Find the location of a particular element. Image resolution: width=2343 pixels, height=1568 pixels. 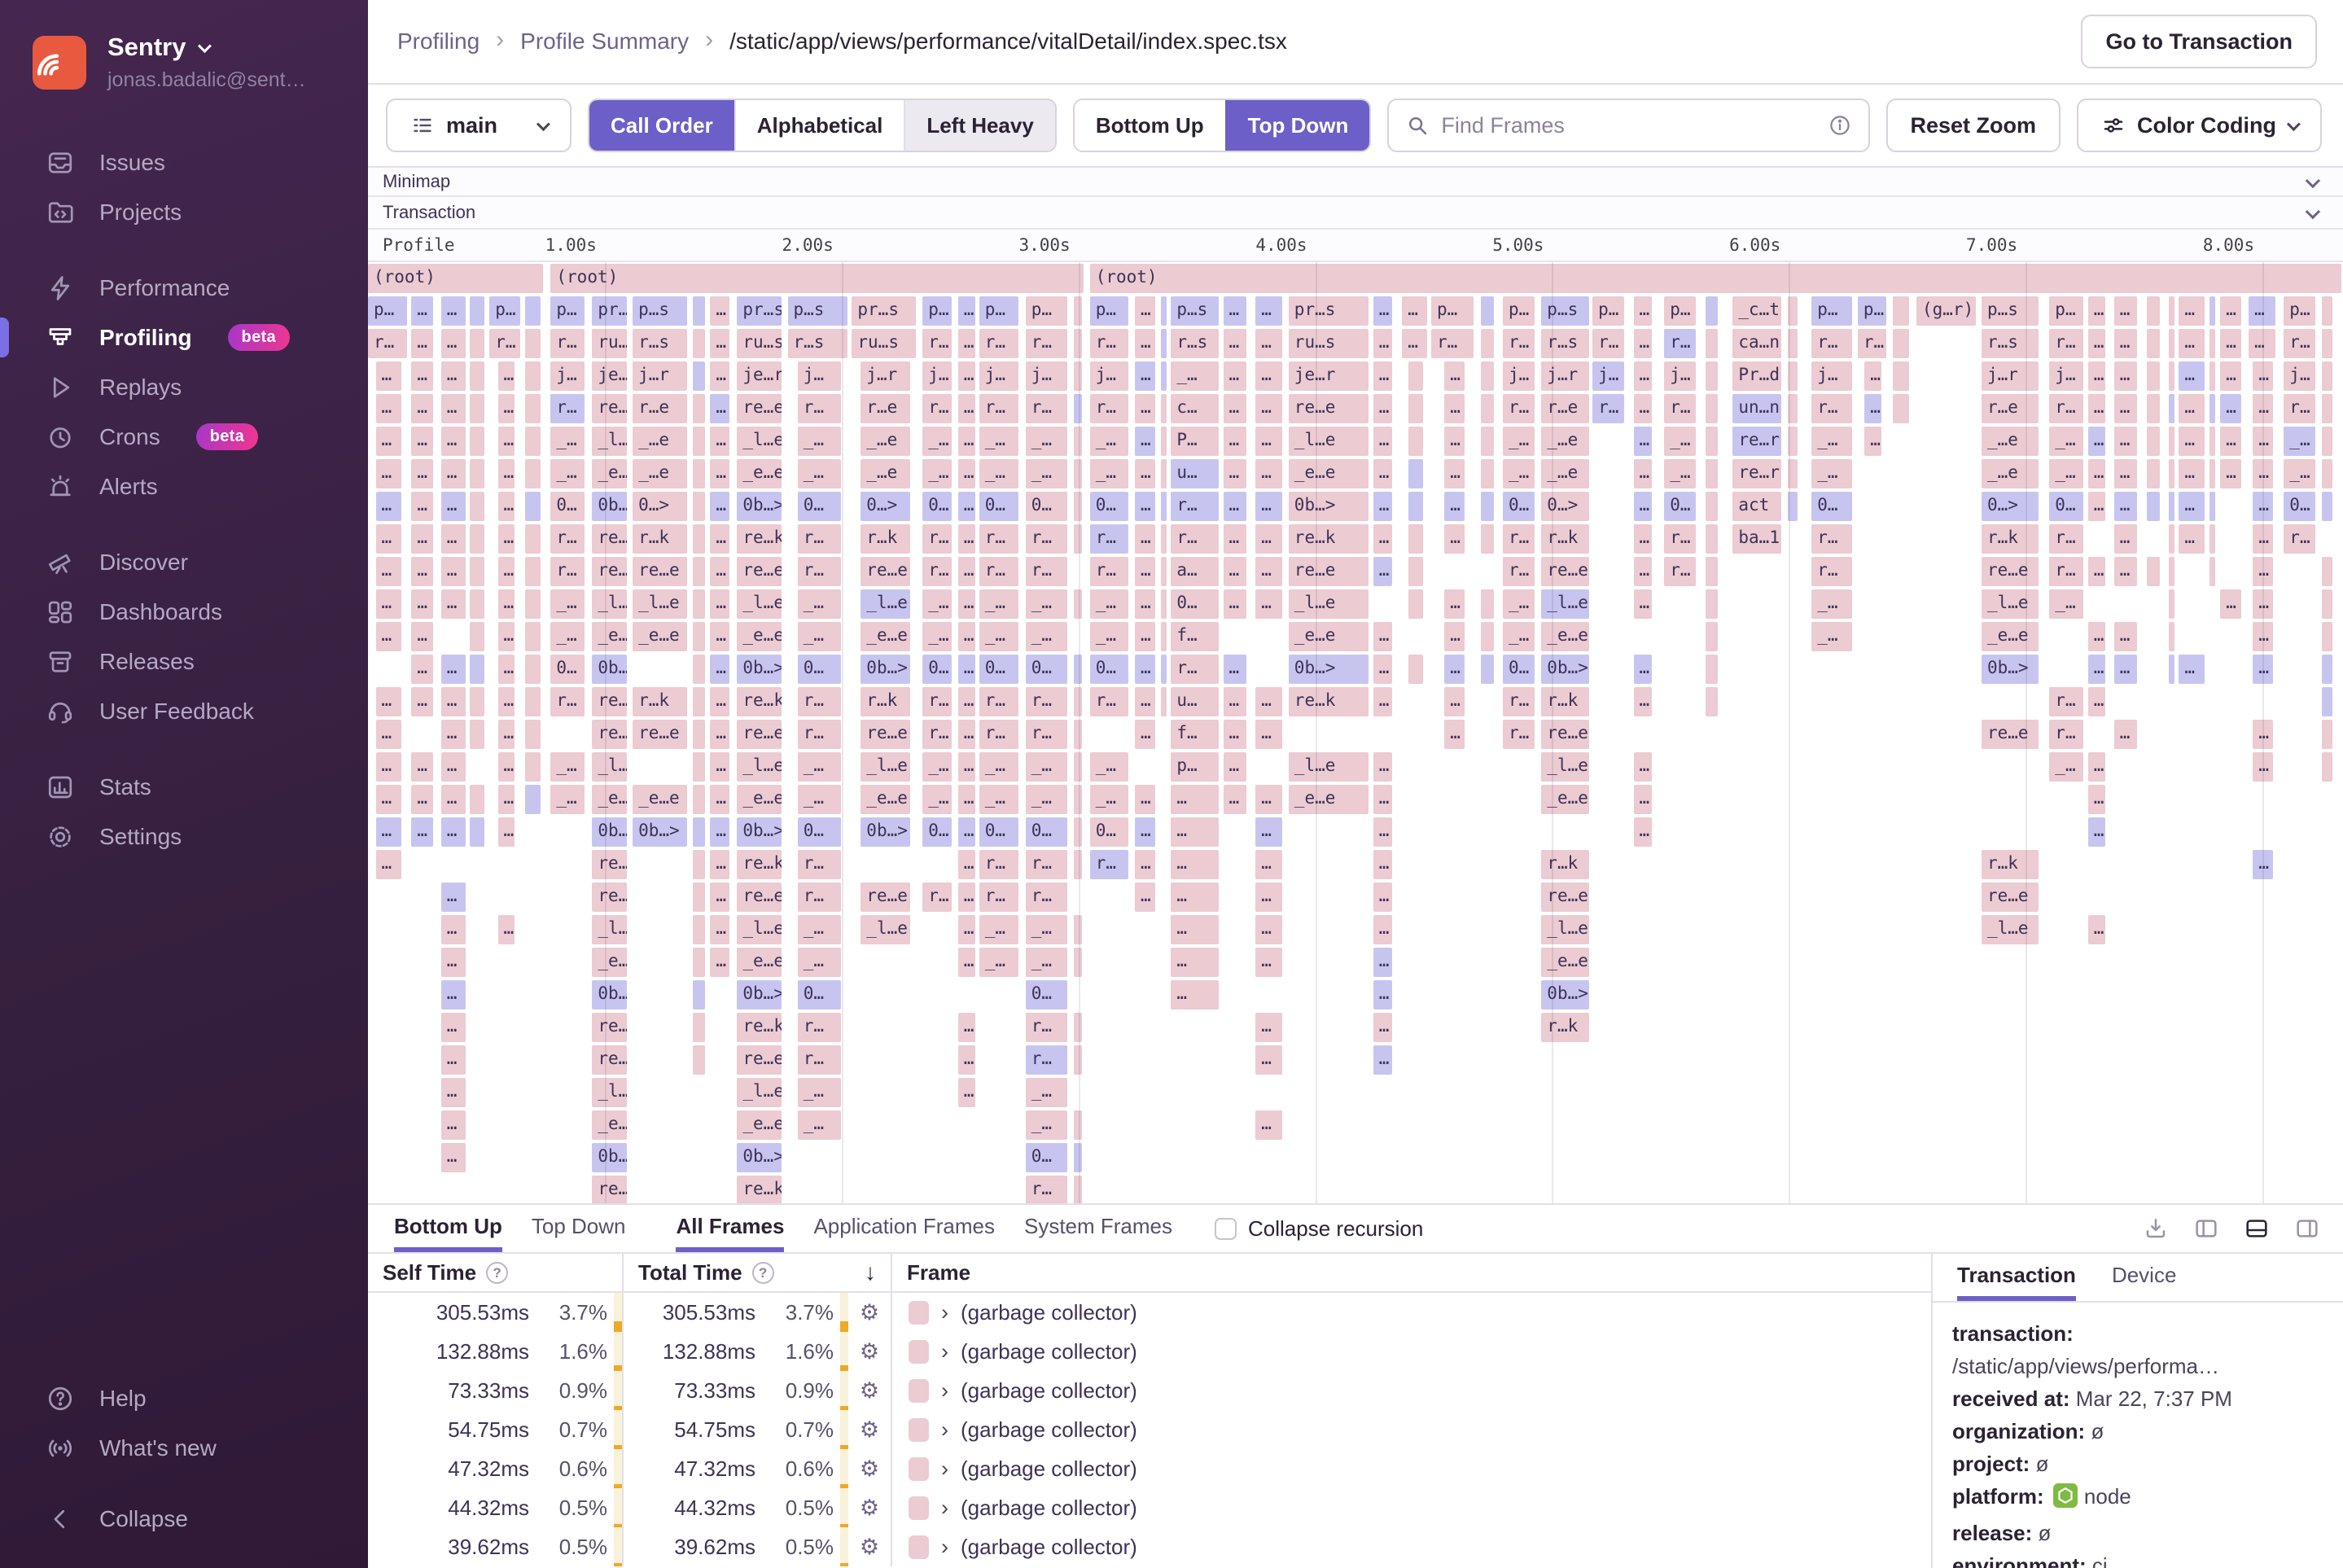

sidebar-item-releases: Releases is located at coordinates (184, 661).